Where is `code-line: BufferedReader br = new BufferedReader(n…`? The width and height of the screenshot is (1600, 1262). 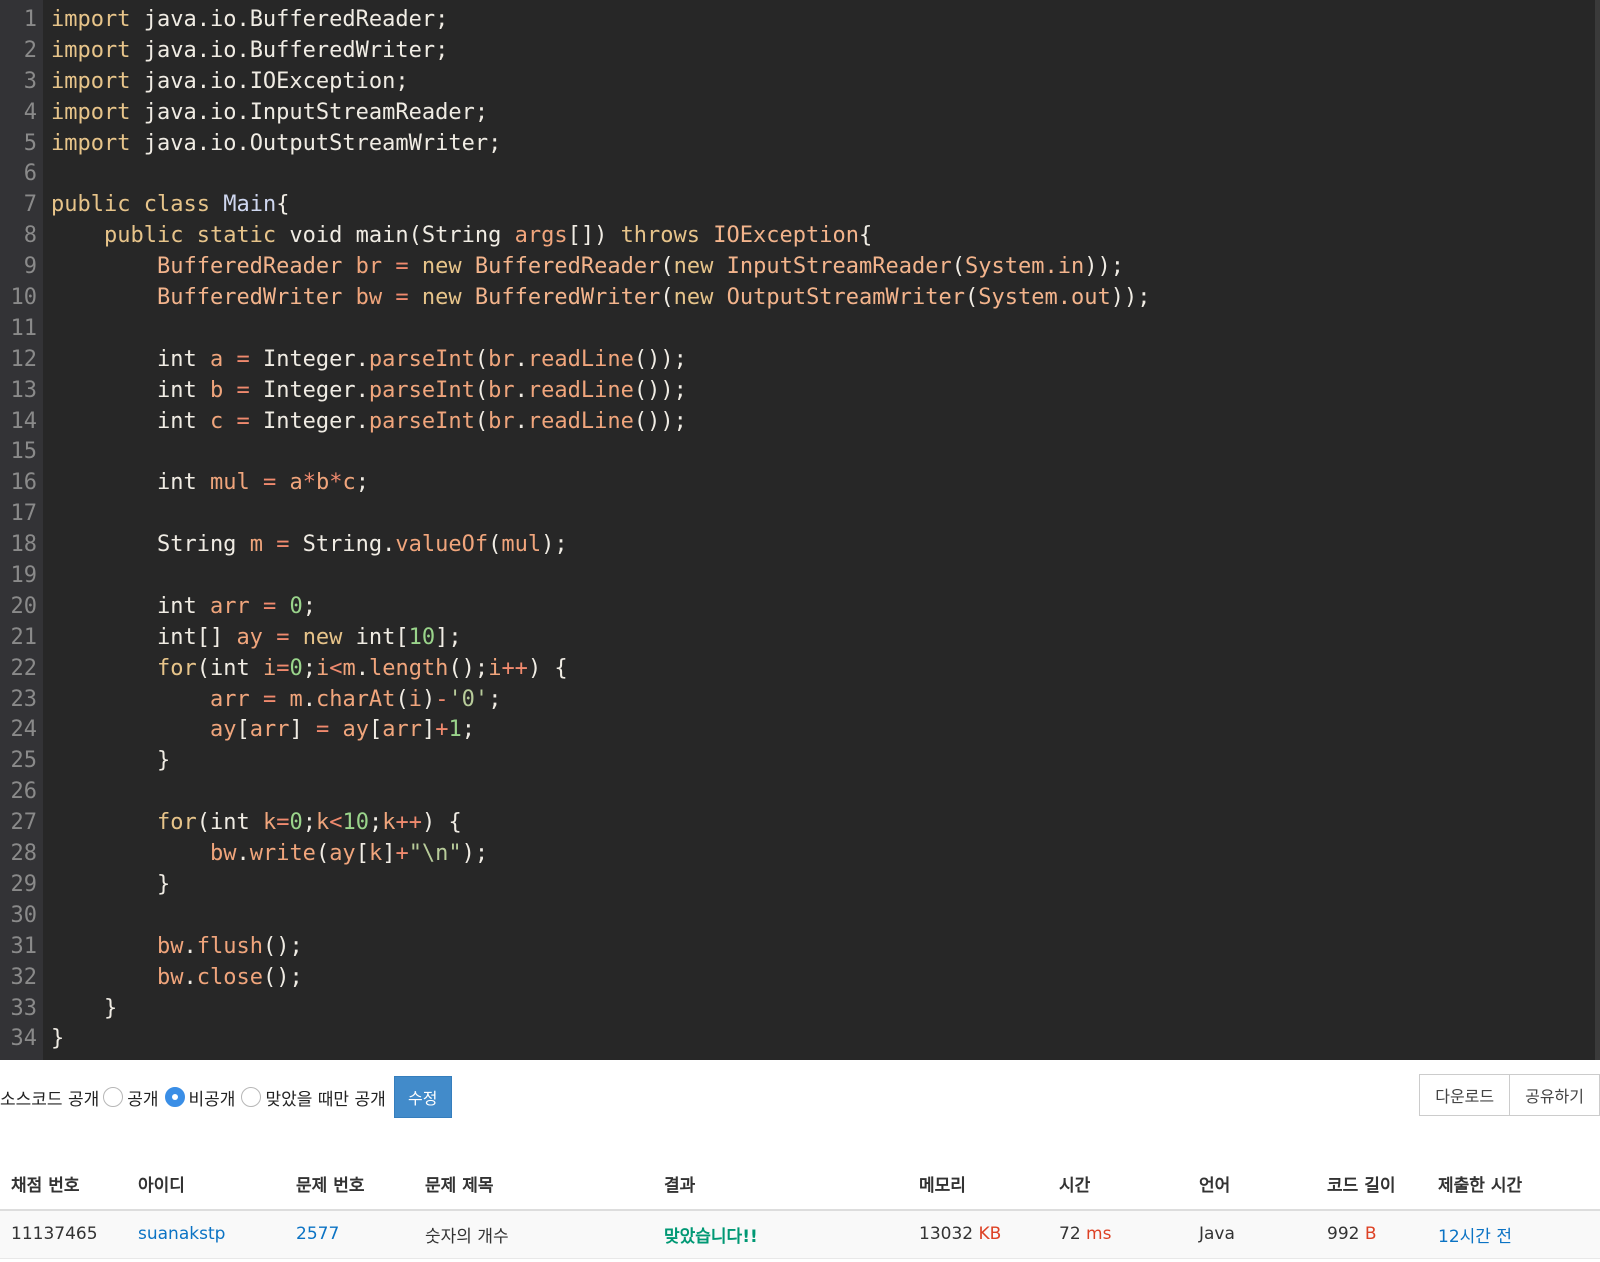
code-line: BufferedReader br = new BufferedReader(n… is located at coordinates (823, 267).